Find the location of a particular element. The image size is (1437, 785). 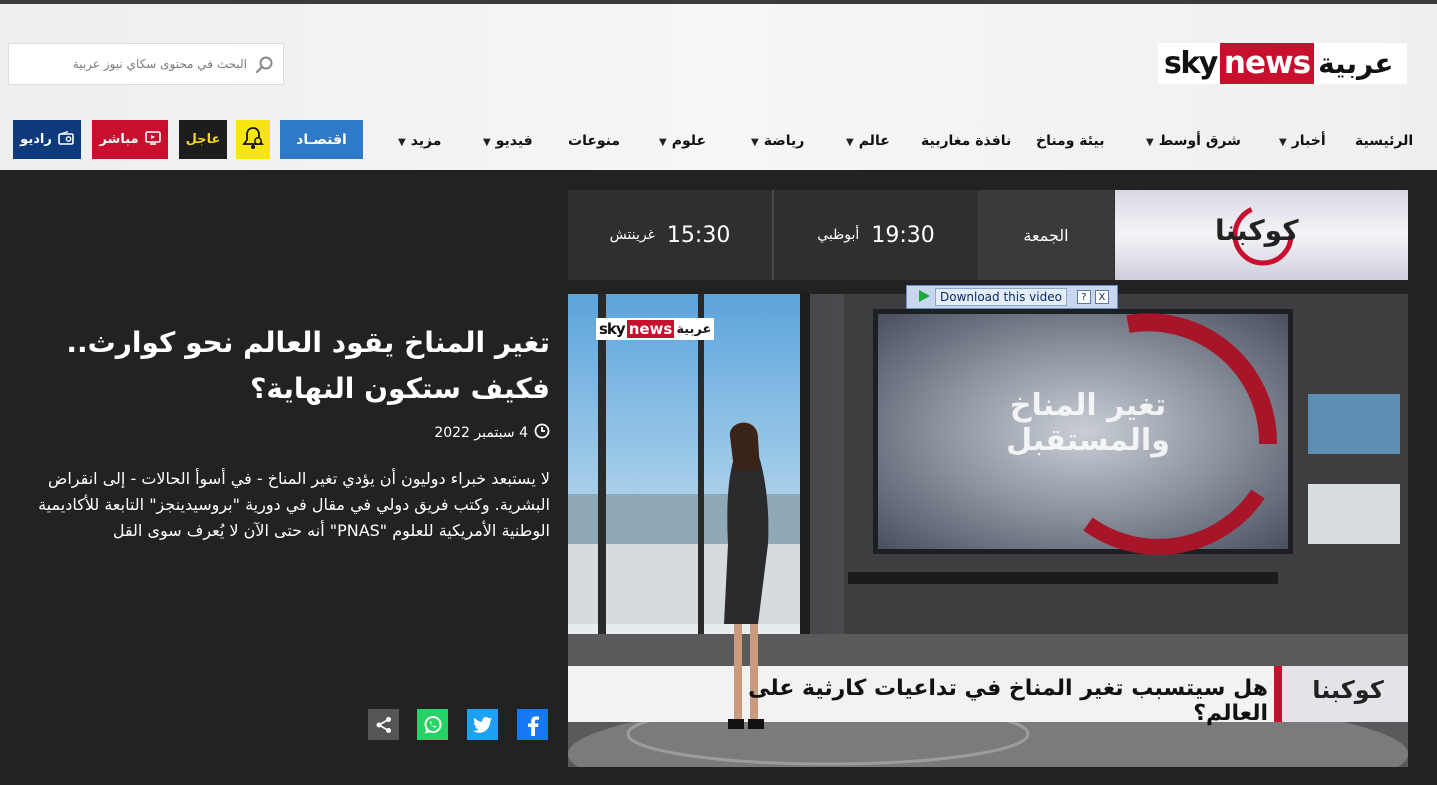

radio-button: راديو is located at coordinates (47, 139).